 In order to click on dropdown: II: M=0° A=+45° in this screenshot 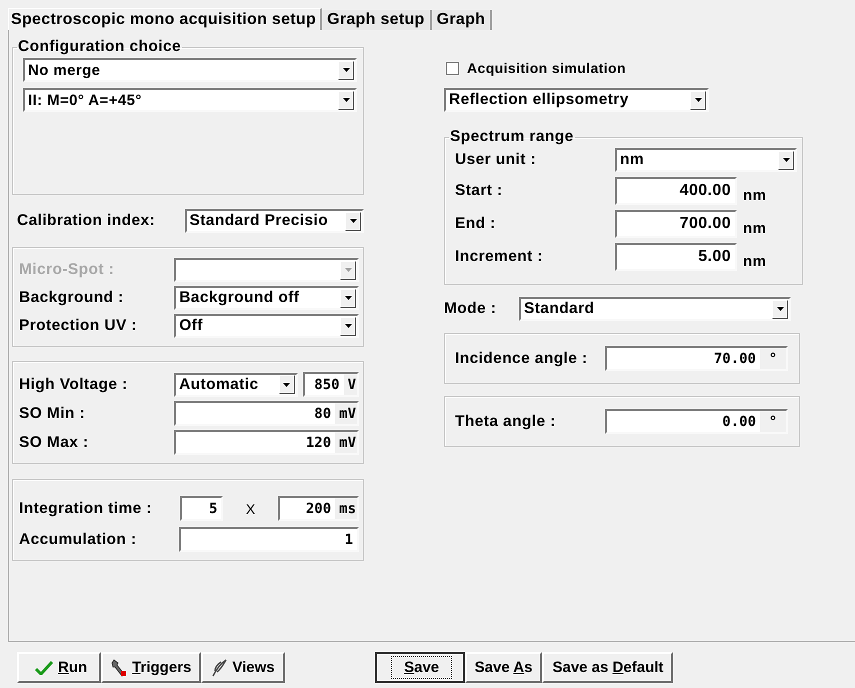, I will do `click(190, 100)`.